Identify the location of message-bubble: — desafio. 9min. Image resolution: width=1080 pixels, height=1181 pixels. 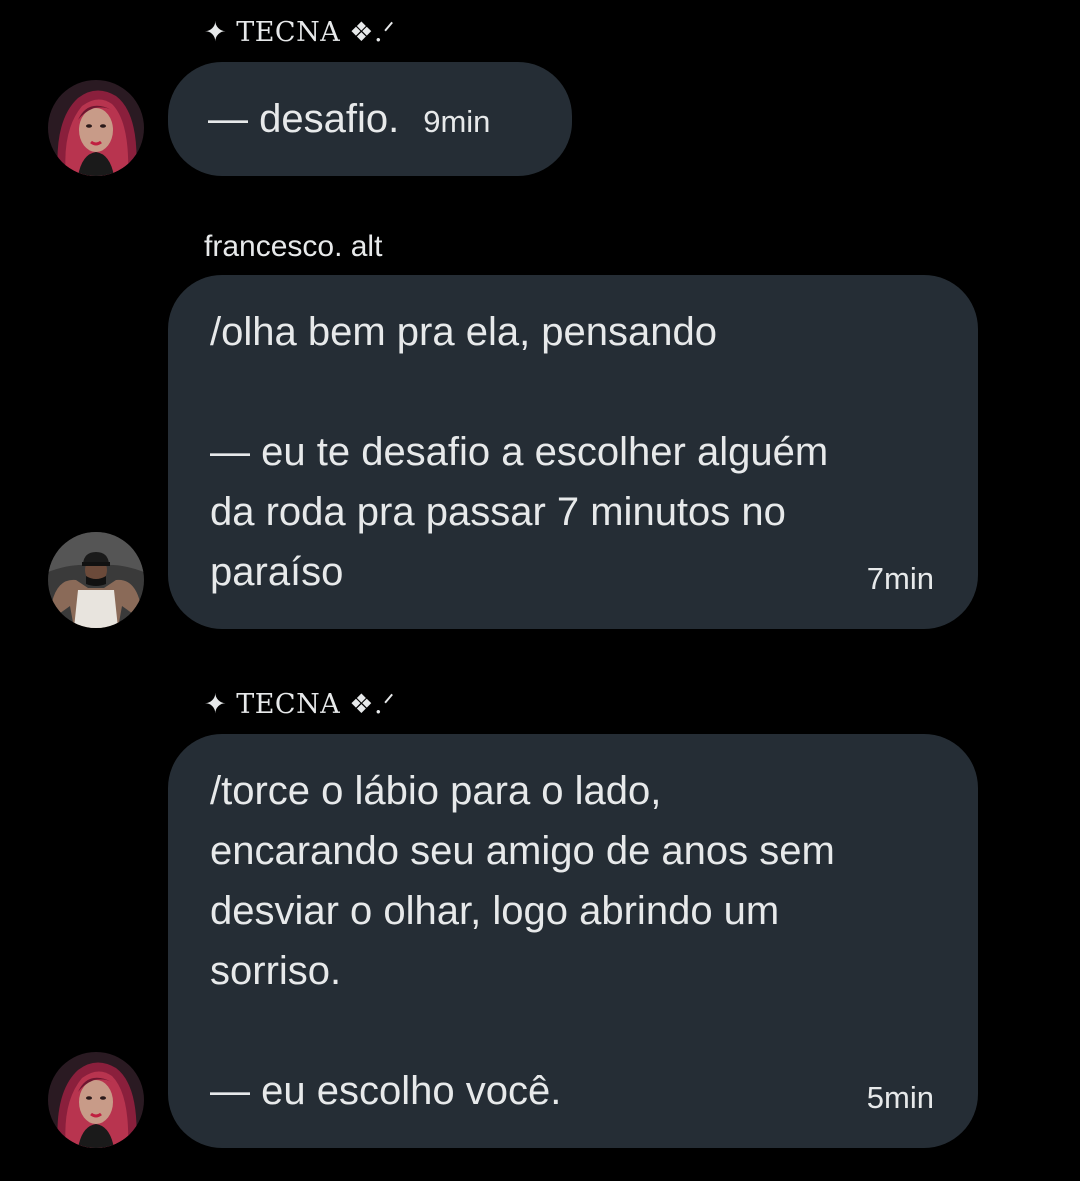
(370, 119).